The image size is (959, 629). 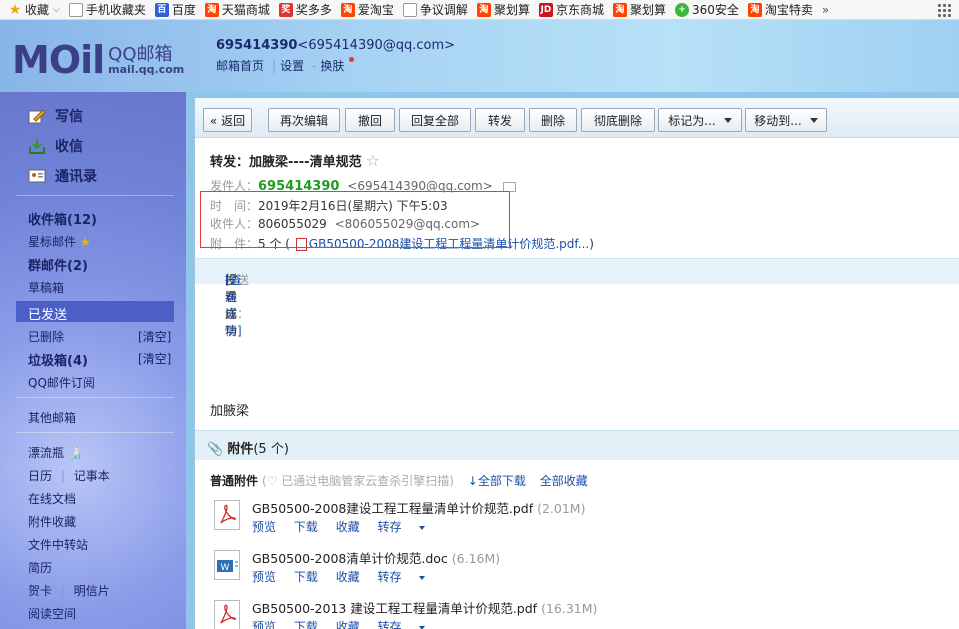 I want to click on app-greeting-cards: 贺卡, so click(x=40, y=591).